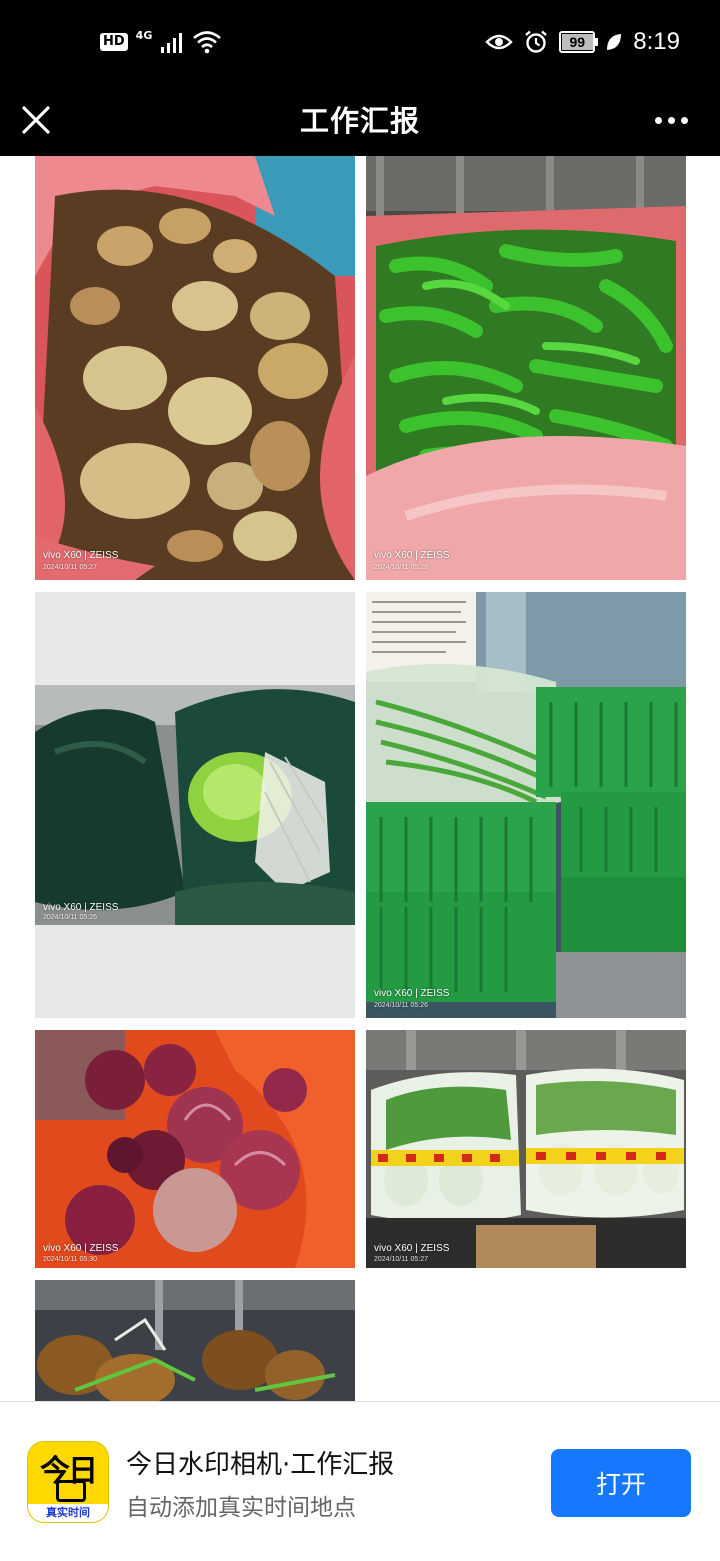  I want to click on wifi-icon, so click(207, 42).